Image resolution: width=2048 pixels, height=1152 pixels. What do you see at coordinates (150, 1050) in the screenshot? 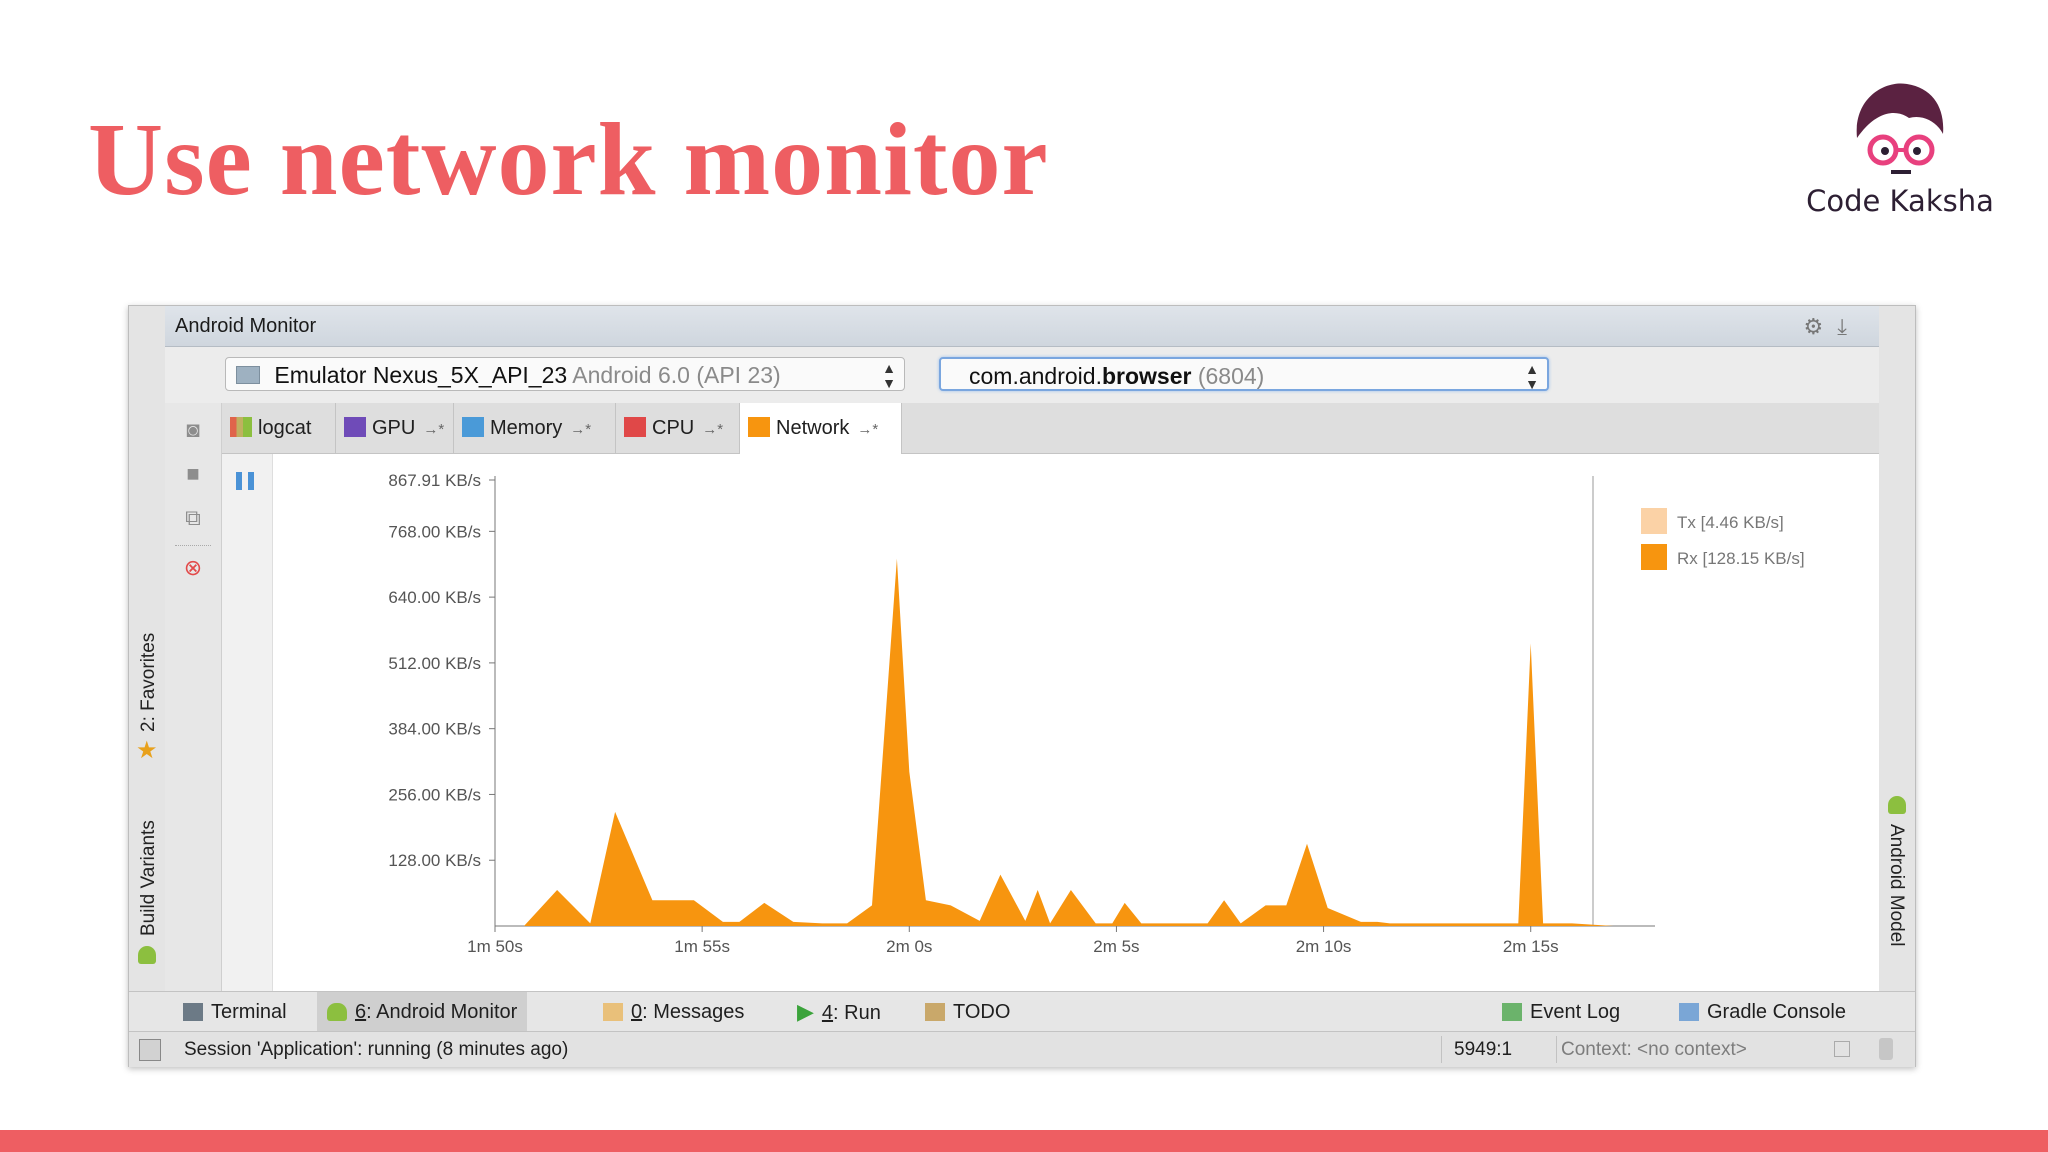
I see `status-toggle-icon` at bounding box center [150, 1050].